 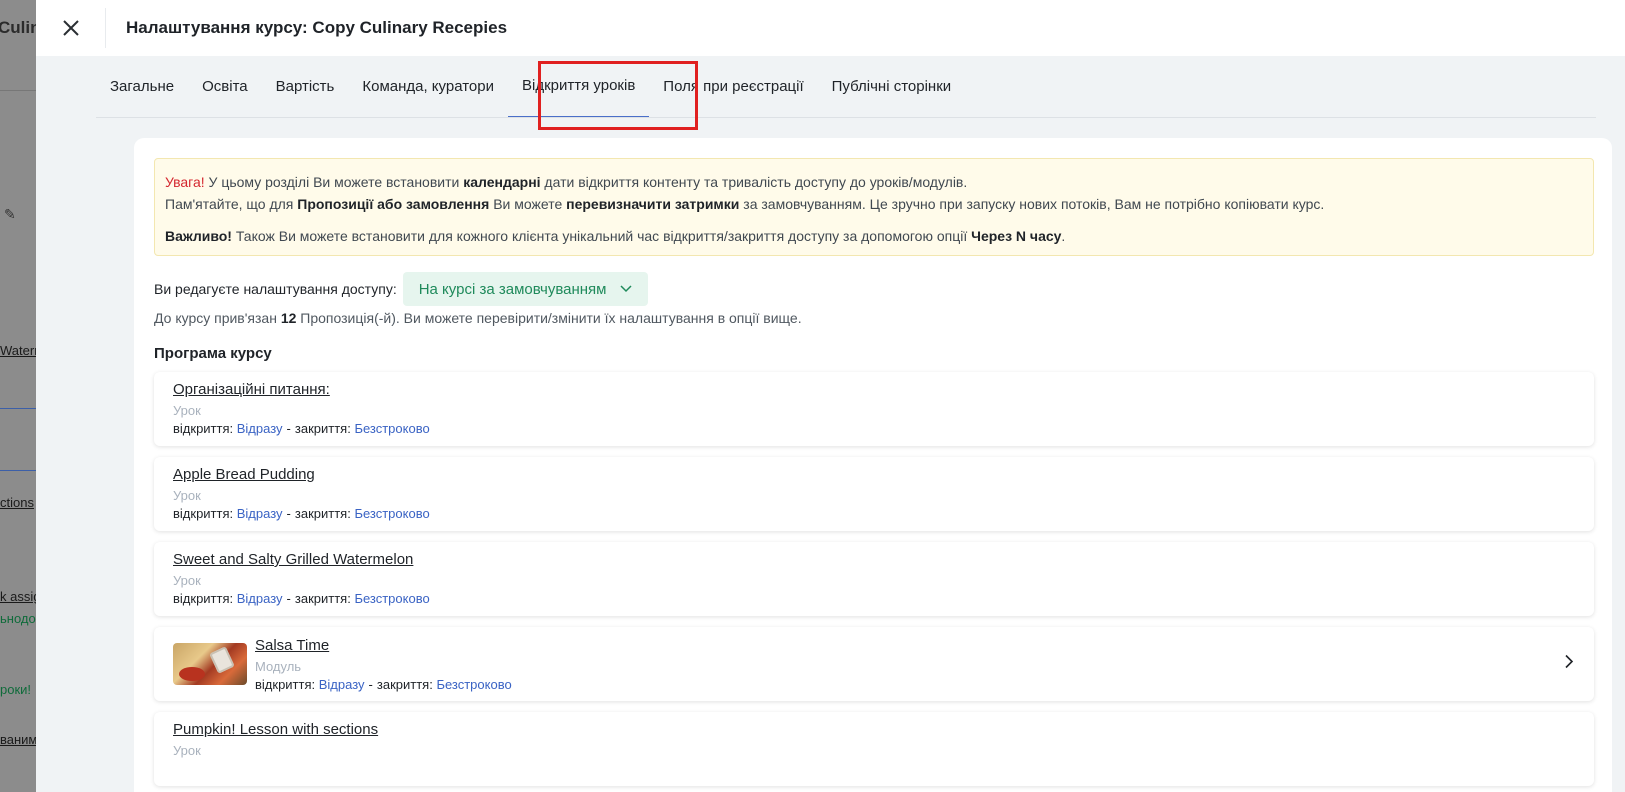 What do you see at coordinates (393, 204) in the screenshot?
I see `notice-bold: Пропозиції або замовлення` at bounding box center [393, 204].